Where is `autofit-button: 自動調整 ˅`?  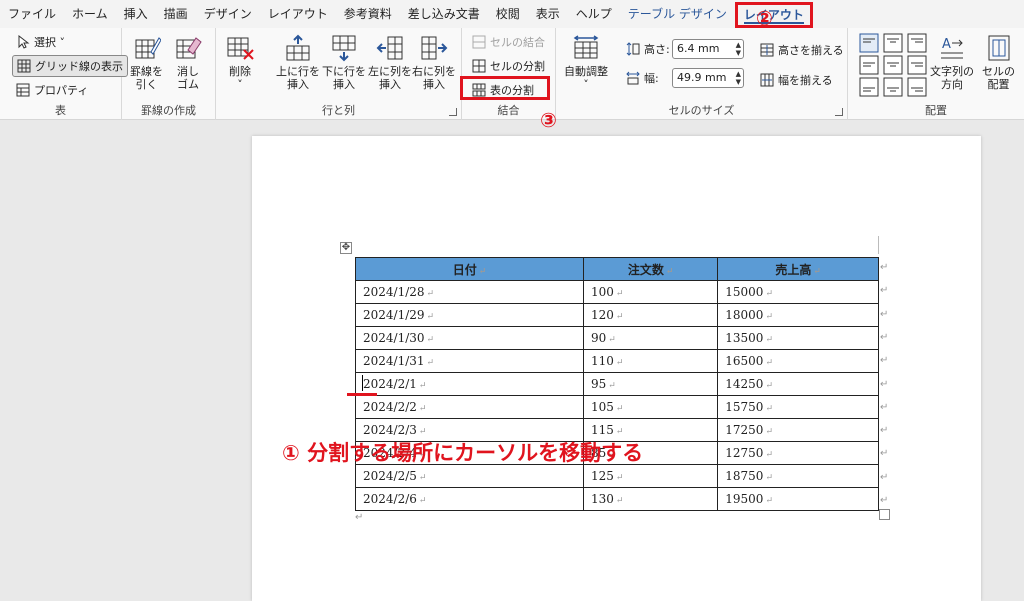 autofit-button: 自動調整 ˅ is located at coordinates (586, 62).